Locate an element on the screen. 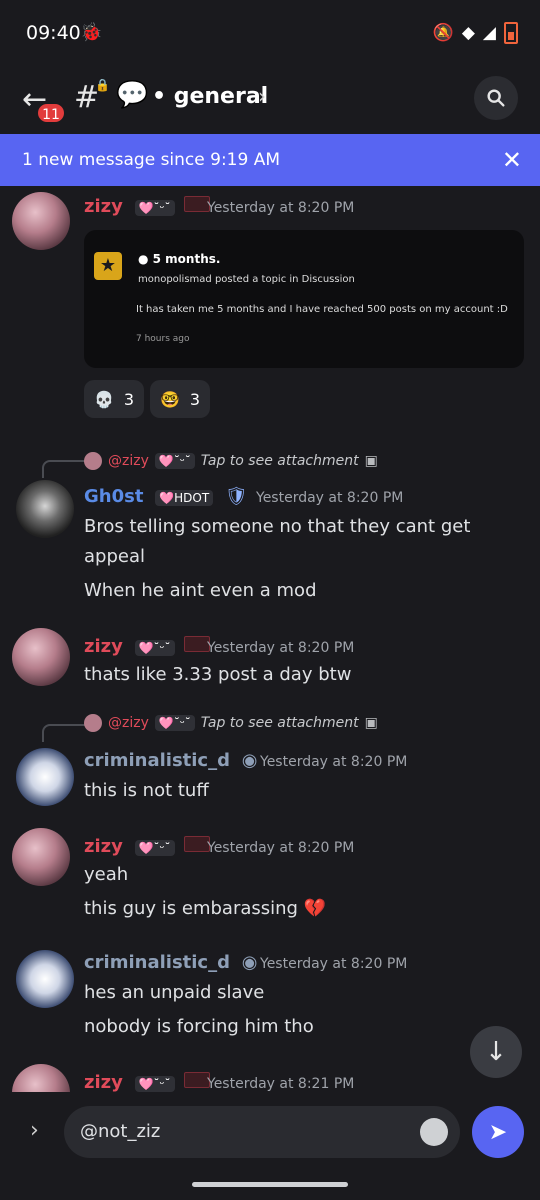  scroll-to-bottom-button: ↓ is located at coordinates (496, 1052).